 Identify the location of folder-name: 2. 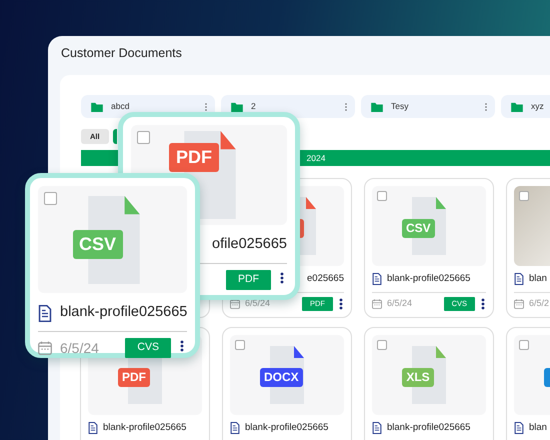
(254, 106).